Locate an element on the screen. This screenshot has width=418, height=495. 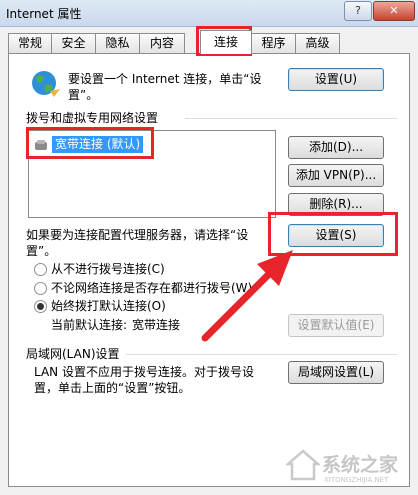
close-button: ✕ is located at coordinates (394, 11).